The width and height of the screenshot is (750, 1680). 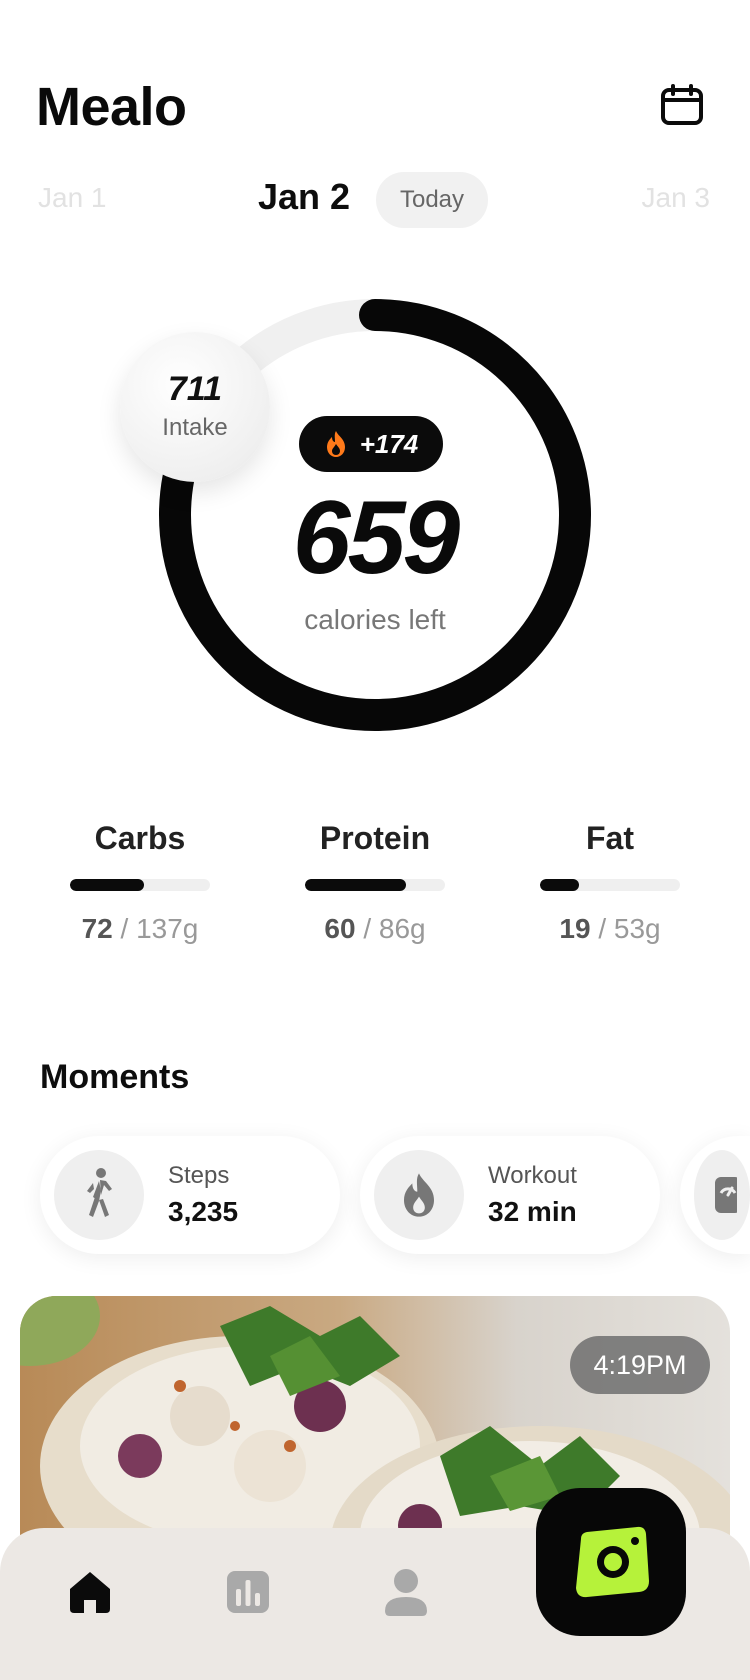 What do you see at coordinates (375, 619) in the screenshot?
I see `calories-left-label: calories left` at bounding box center [375, 619].